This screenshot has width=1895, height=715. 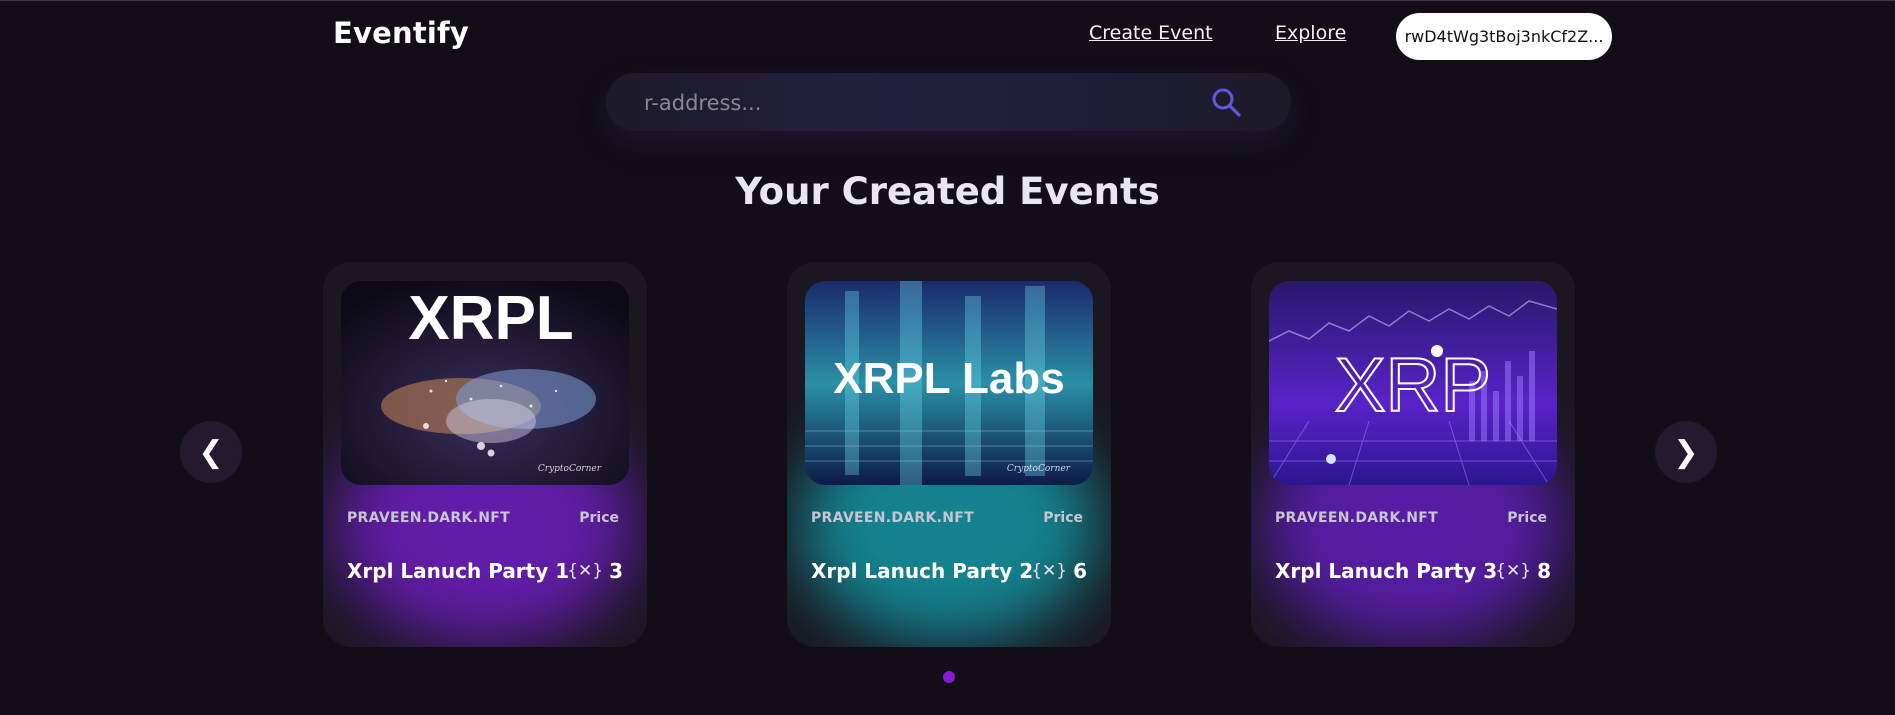 I want to click on event-price: {✕} 3, so click(x=595, y=571).